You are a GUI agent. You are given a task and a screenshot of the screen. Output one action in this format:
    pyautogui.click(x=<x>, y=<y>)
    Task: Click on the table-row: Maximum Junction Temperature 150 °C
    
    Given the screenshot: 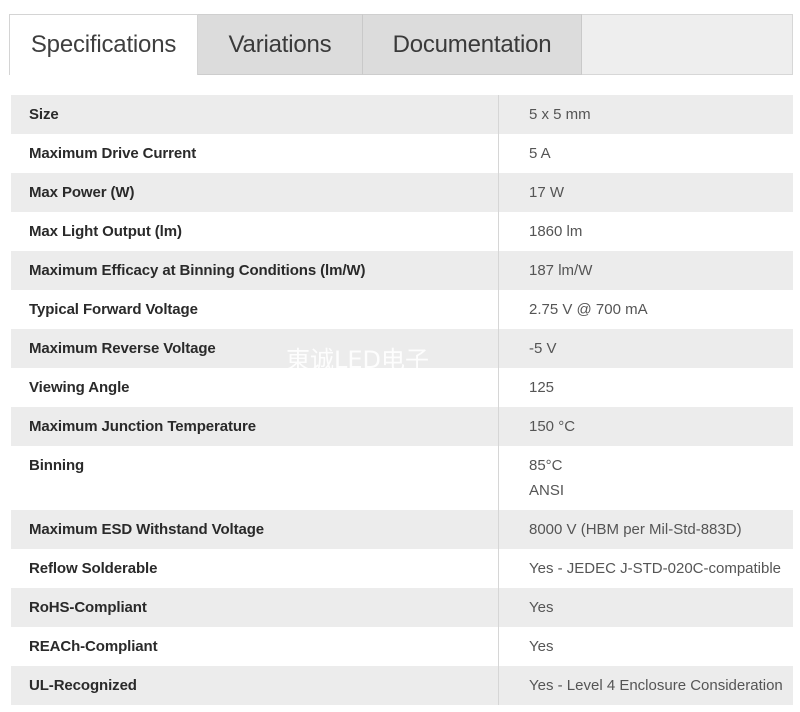 What is the action you would take?
    pyautogui.click(x=402, y=426)
    